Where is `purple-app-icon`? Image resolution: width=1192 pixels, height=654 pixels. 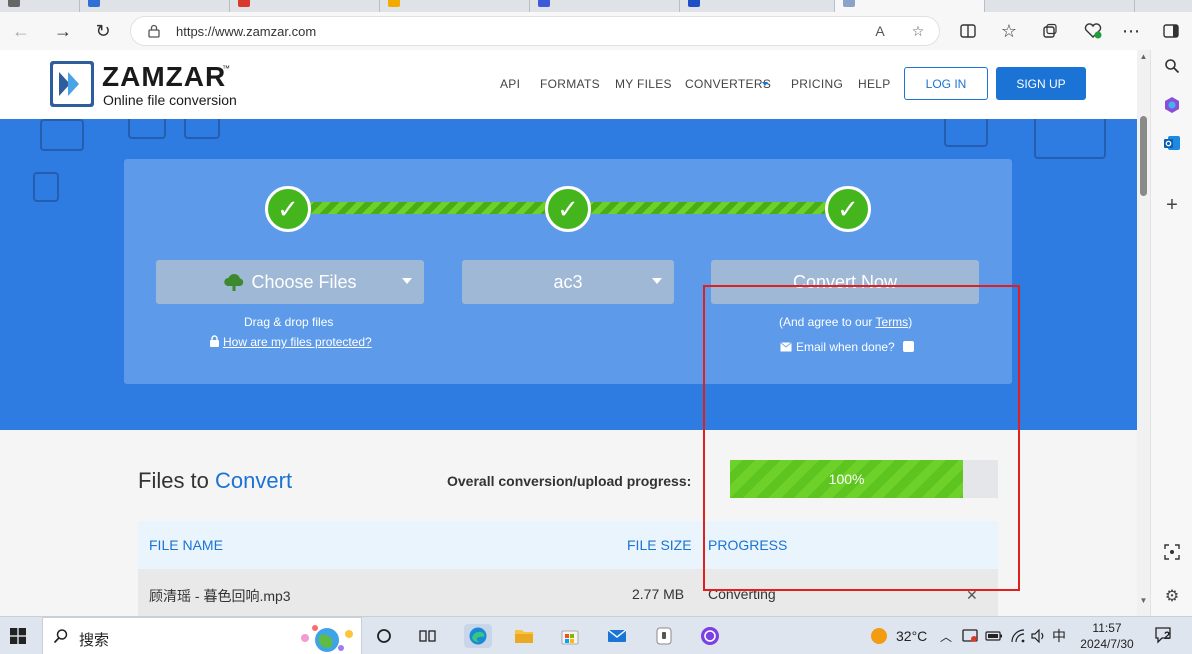 purple-app-icon is located at coordinates (710, 636).